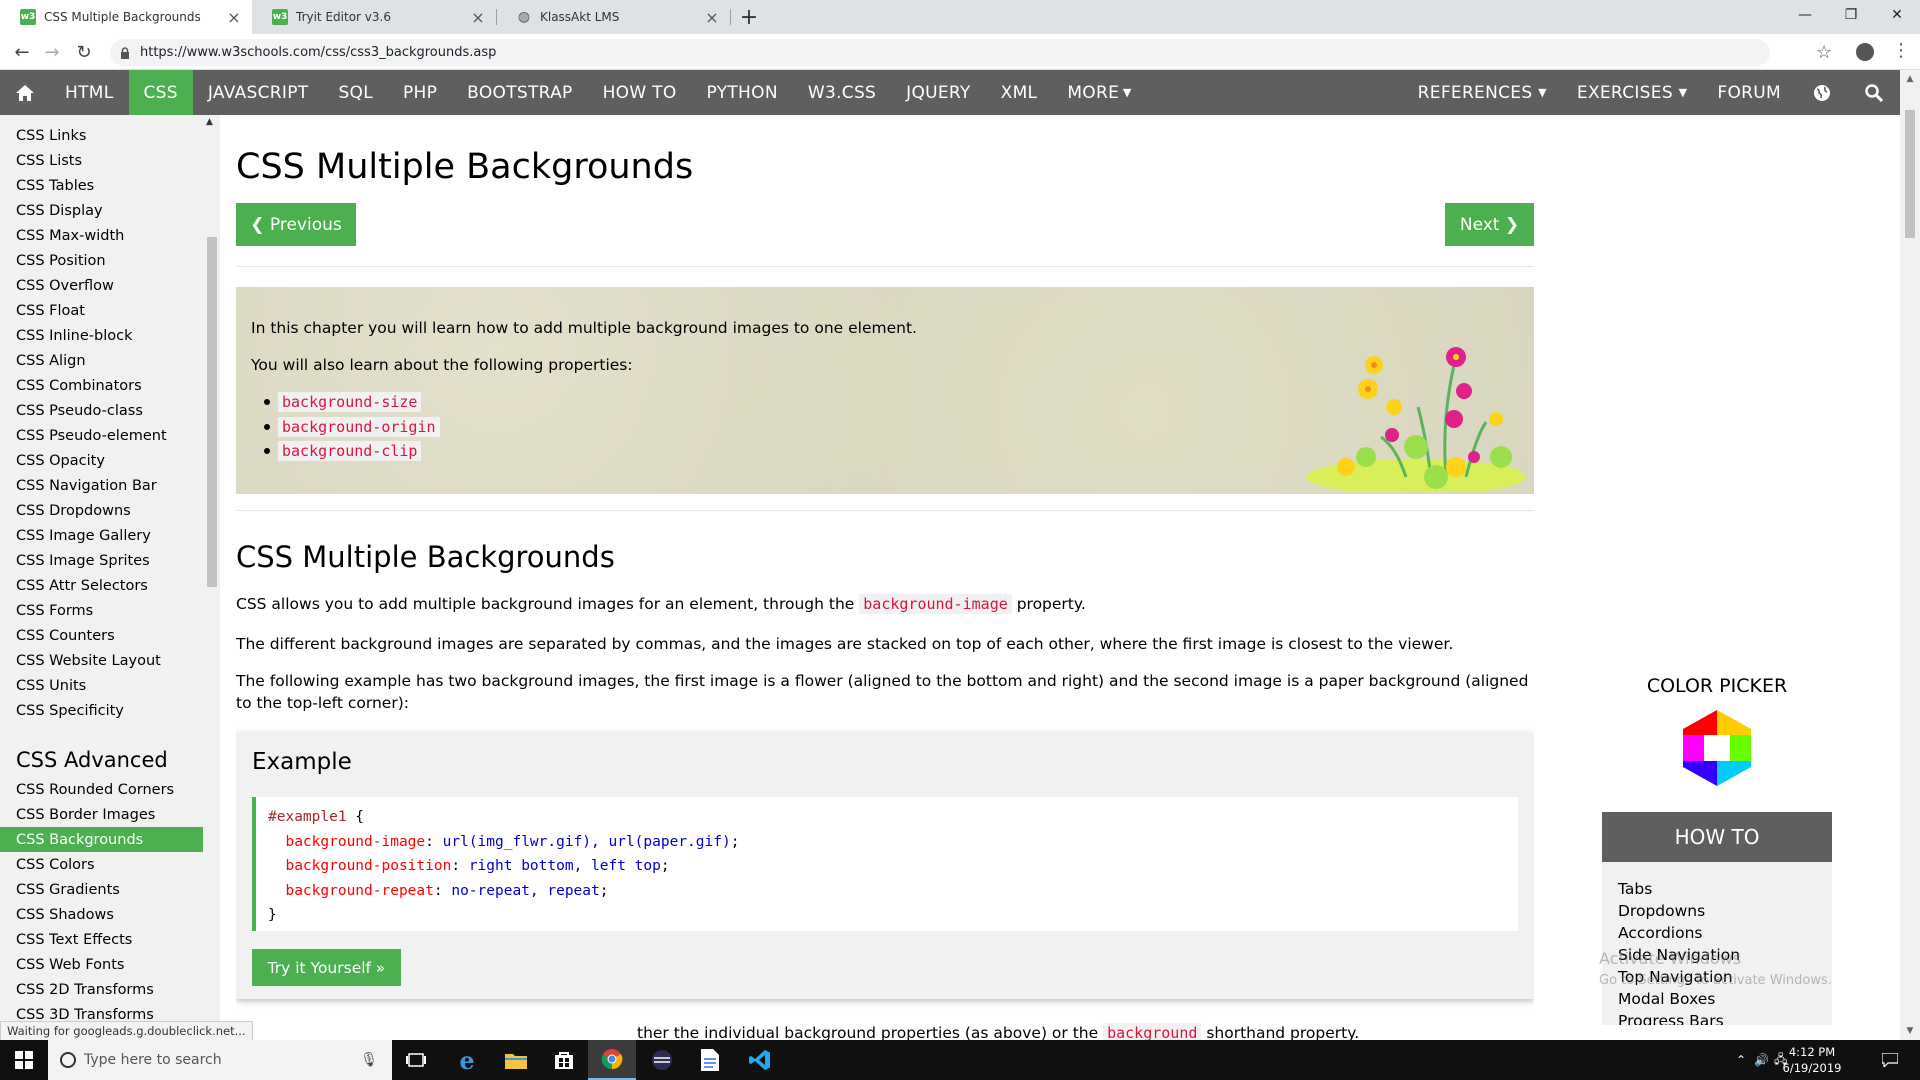 The width and height of the screenshot is (1920, 1080). I want to click on close-window-button: ✕, so click(1897, 15).